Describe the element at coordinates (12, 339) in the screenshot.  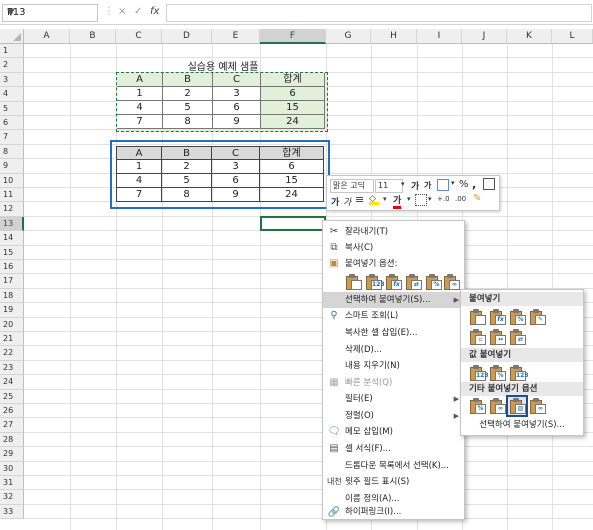
I see `row-header-21: 21` at that location.